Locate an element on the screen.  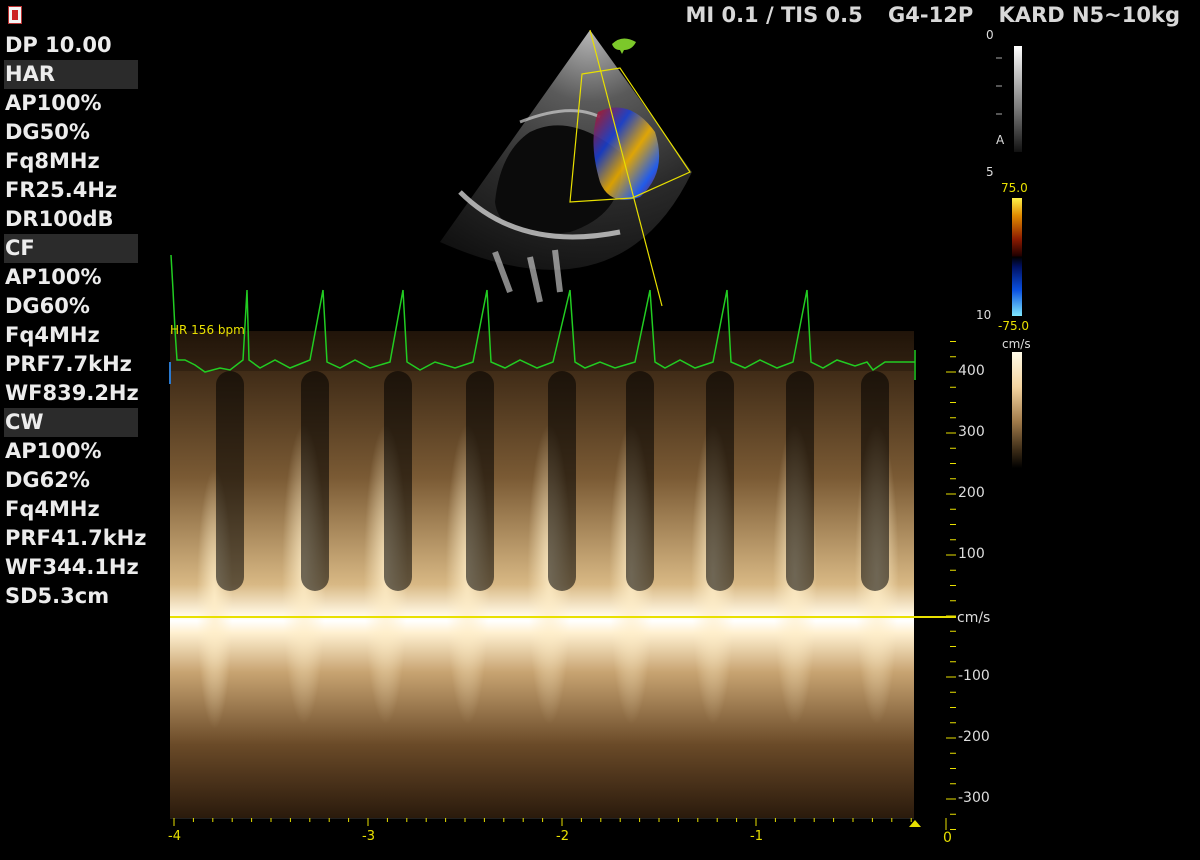
doppler-baseline is located at coordinates (563, 617).